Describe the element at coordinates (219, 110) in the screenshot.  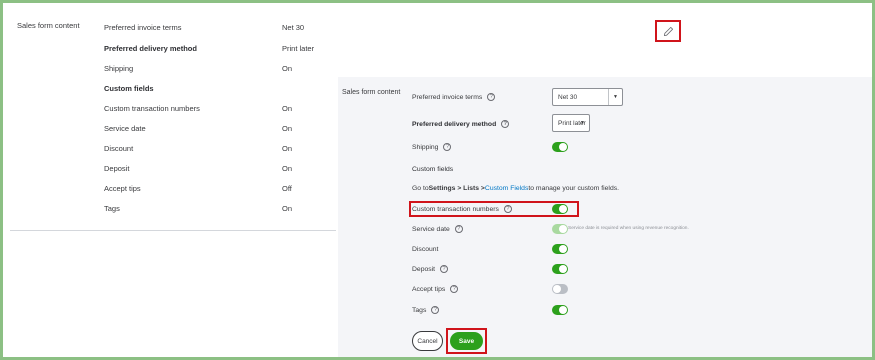
I see `summary-row-custom-txn: Custom transaction numbers On` at that location.